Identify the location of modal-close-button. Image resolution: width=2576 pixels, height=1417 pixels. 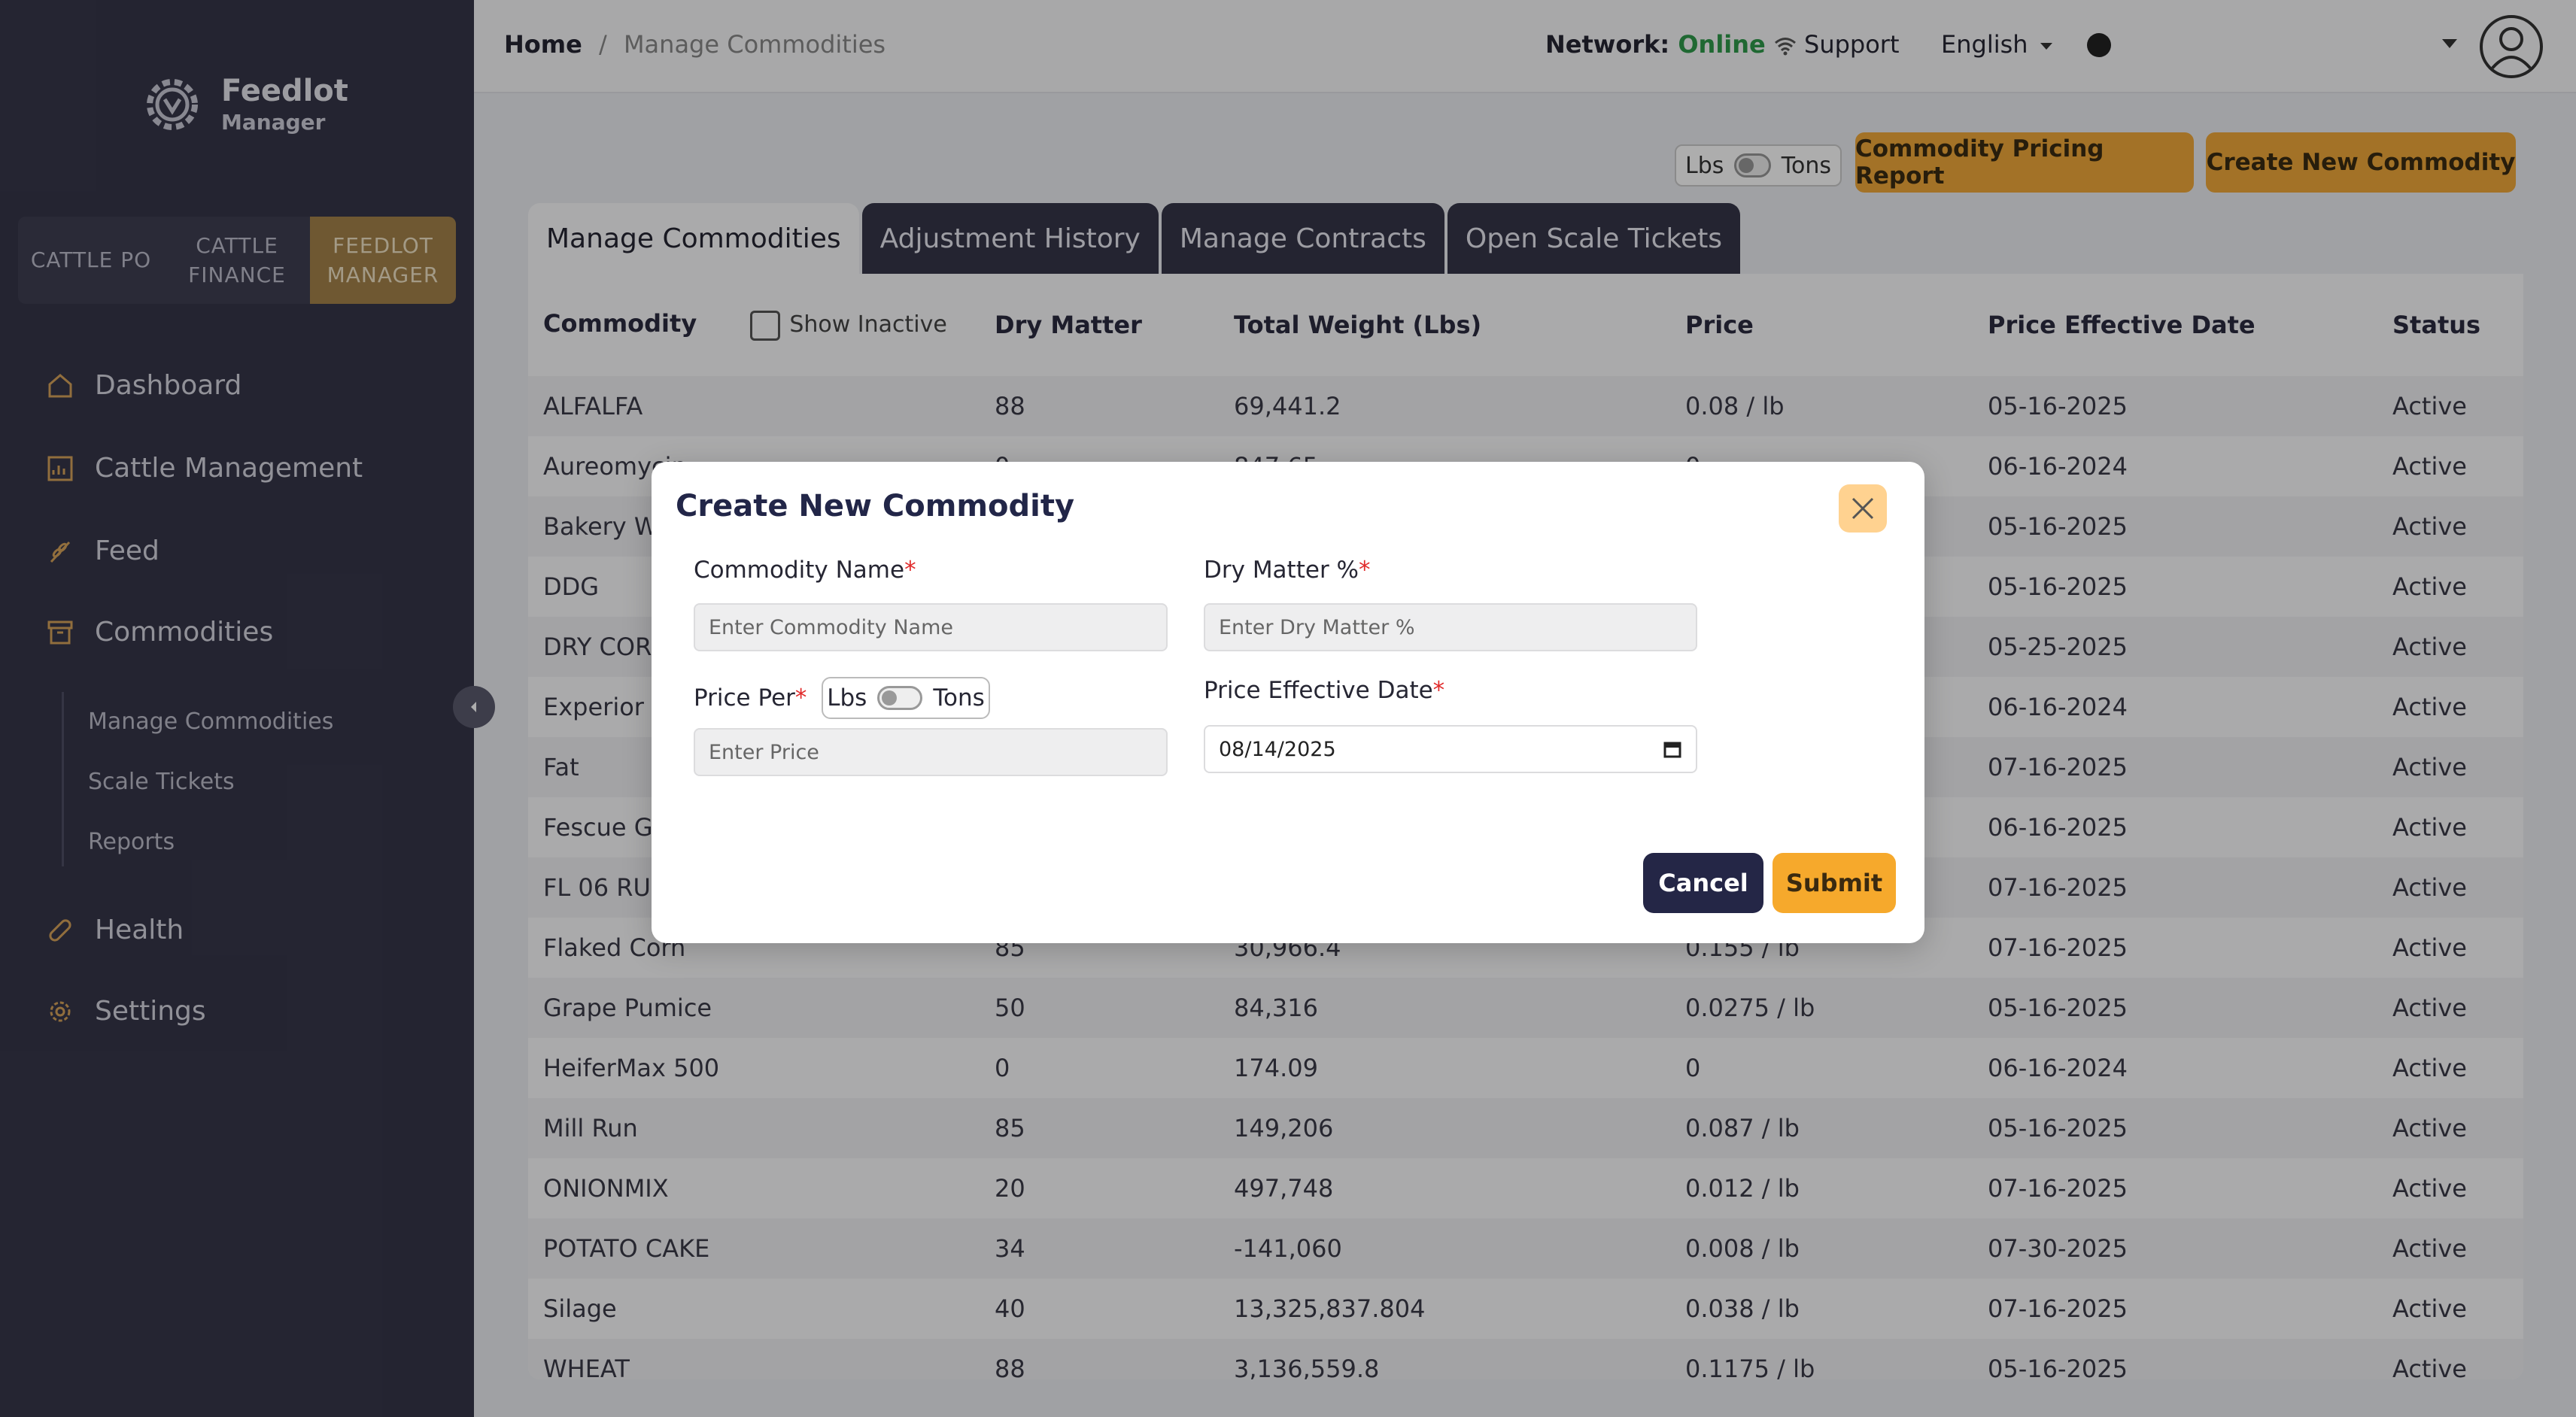
(1863, 508).